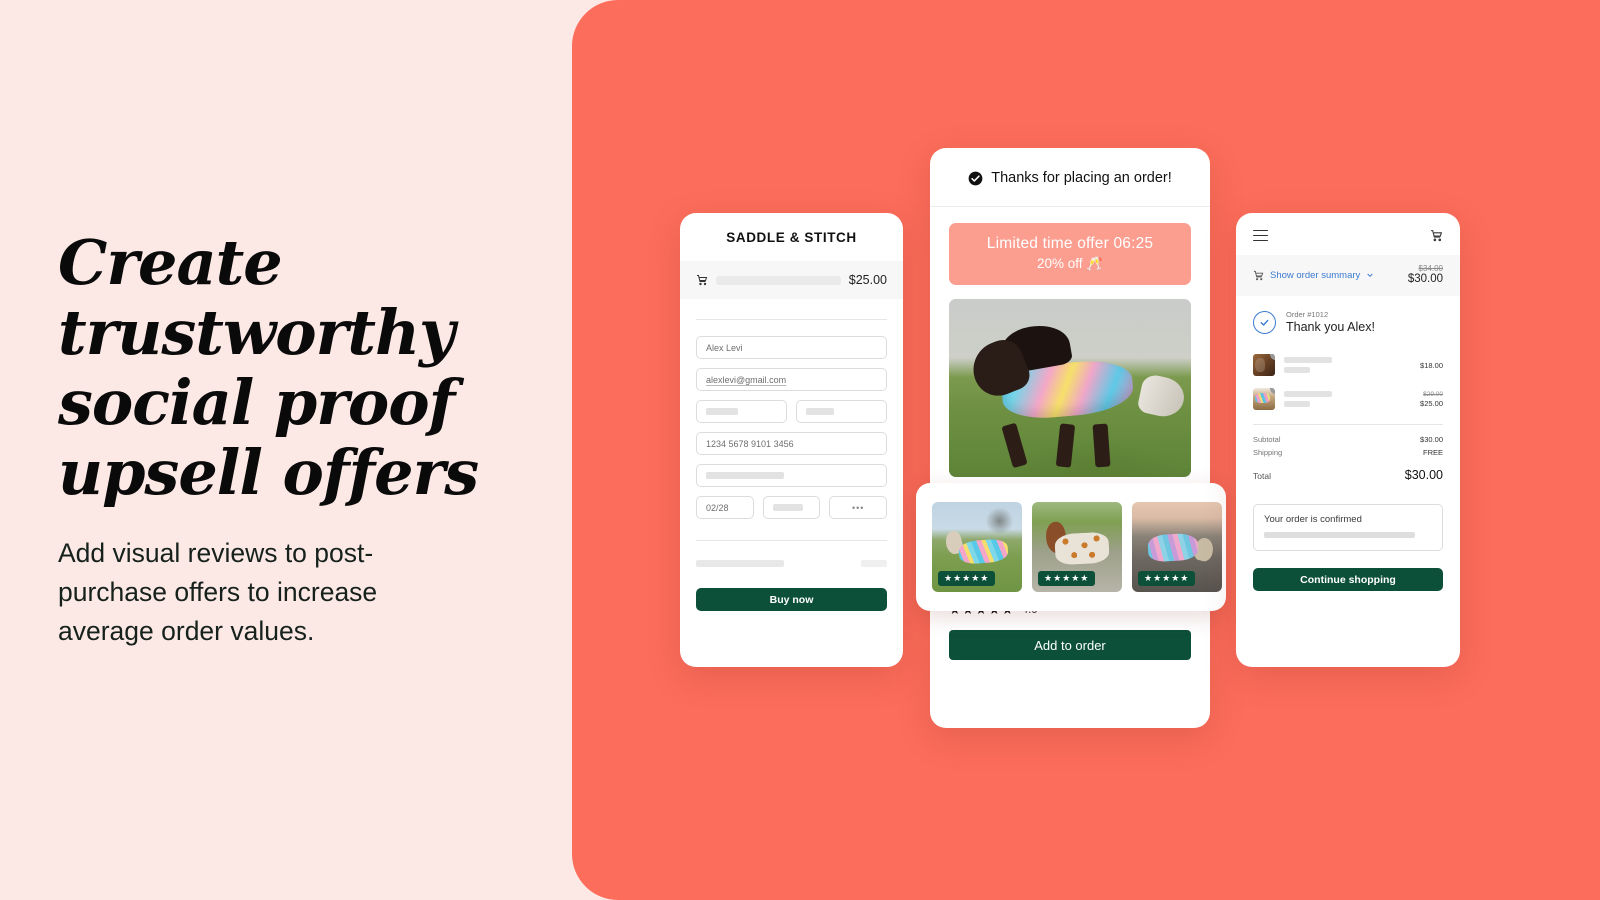 Image resolution: width=1600 pixels, height=900 pixels. Describe the element at coordinates (1260, 235) in the screenshot. I see `hamburger-menu-icon` at that location.